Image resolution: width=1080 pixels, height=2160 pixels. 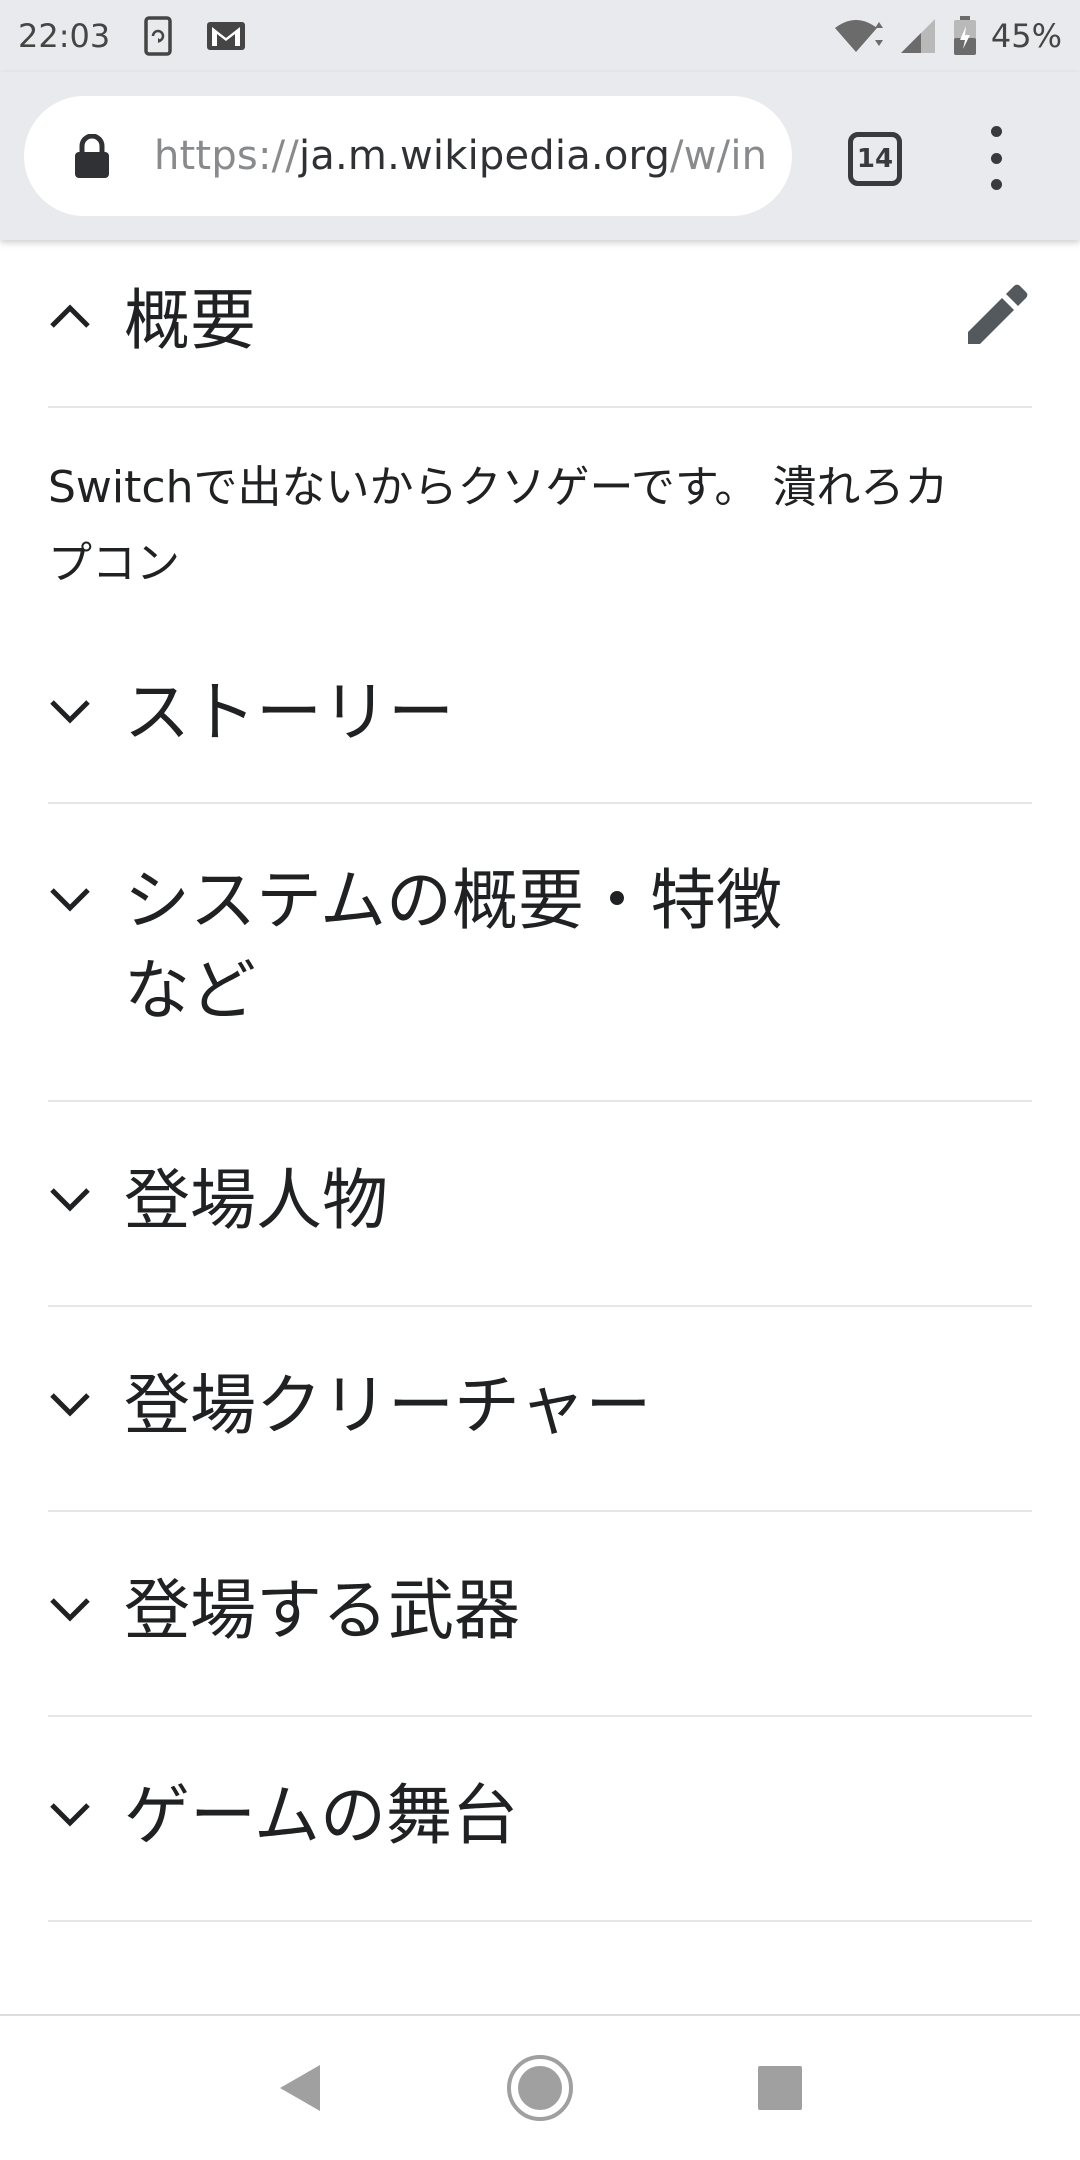 I want to click on battery-level: 45%, so click(x=1026, y=36).